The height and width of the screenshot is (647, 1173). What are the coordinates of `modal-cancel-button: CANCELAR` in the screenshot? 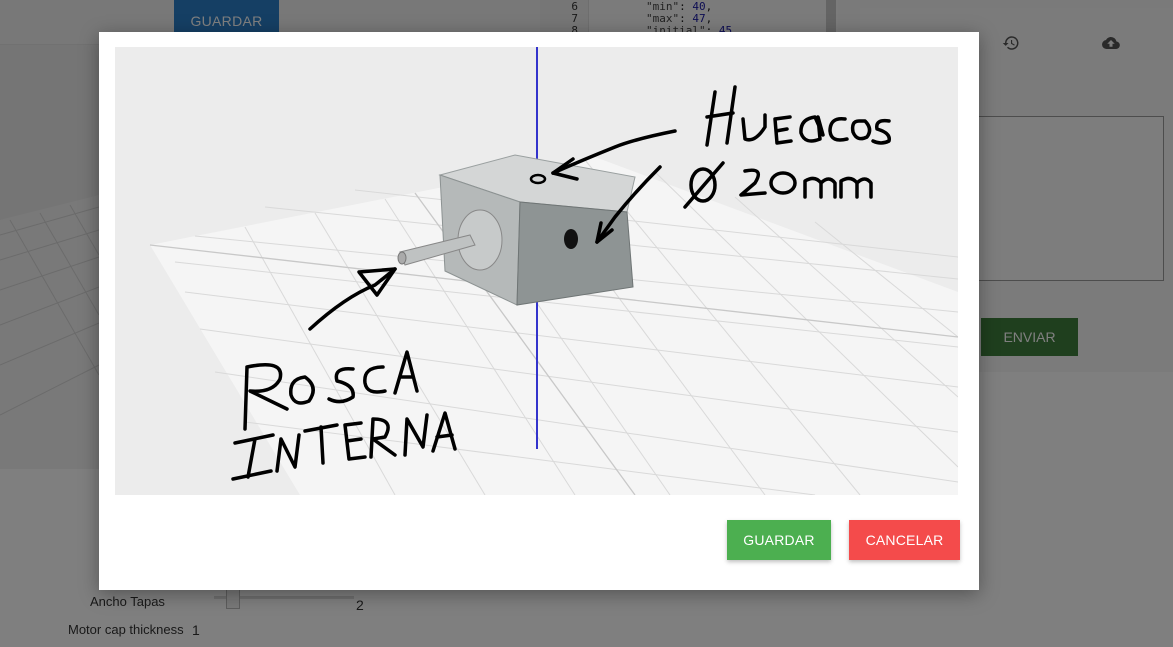 It's located at (904, 540).